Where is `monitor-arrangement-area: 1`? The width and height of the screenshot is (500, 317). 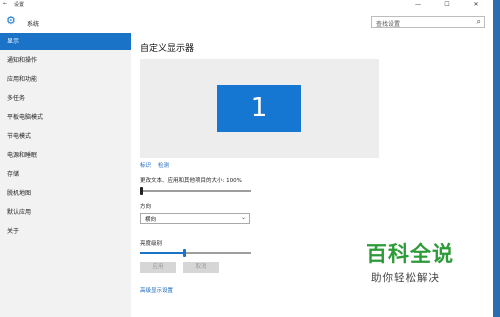 monitor-arrangement-area: 1 is located at coordinates (259, 108).